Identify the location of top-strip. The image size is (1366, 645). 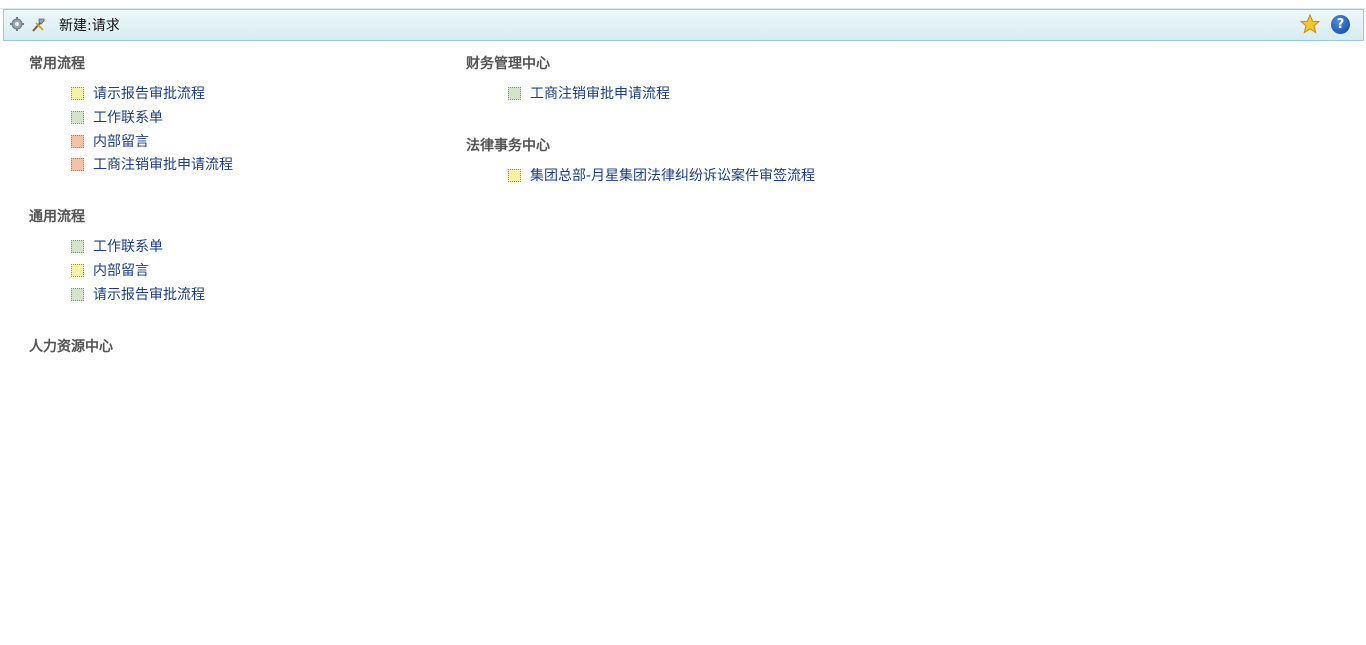
(683, 4).